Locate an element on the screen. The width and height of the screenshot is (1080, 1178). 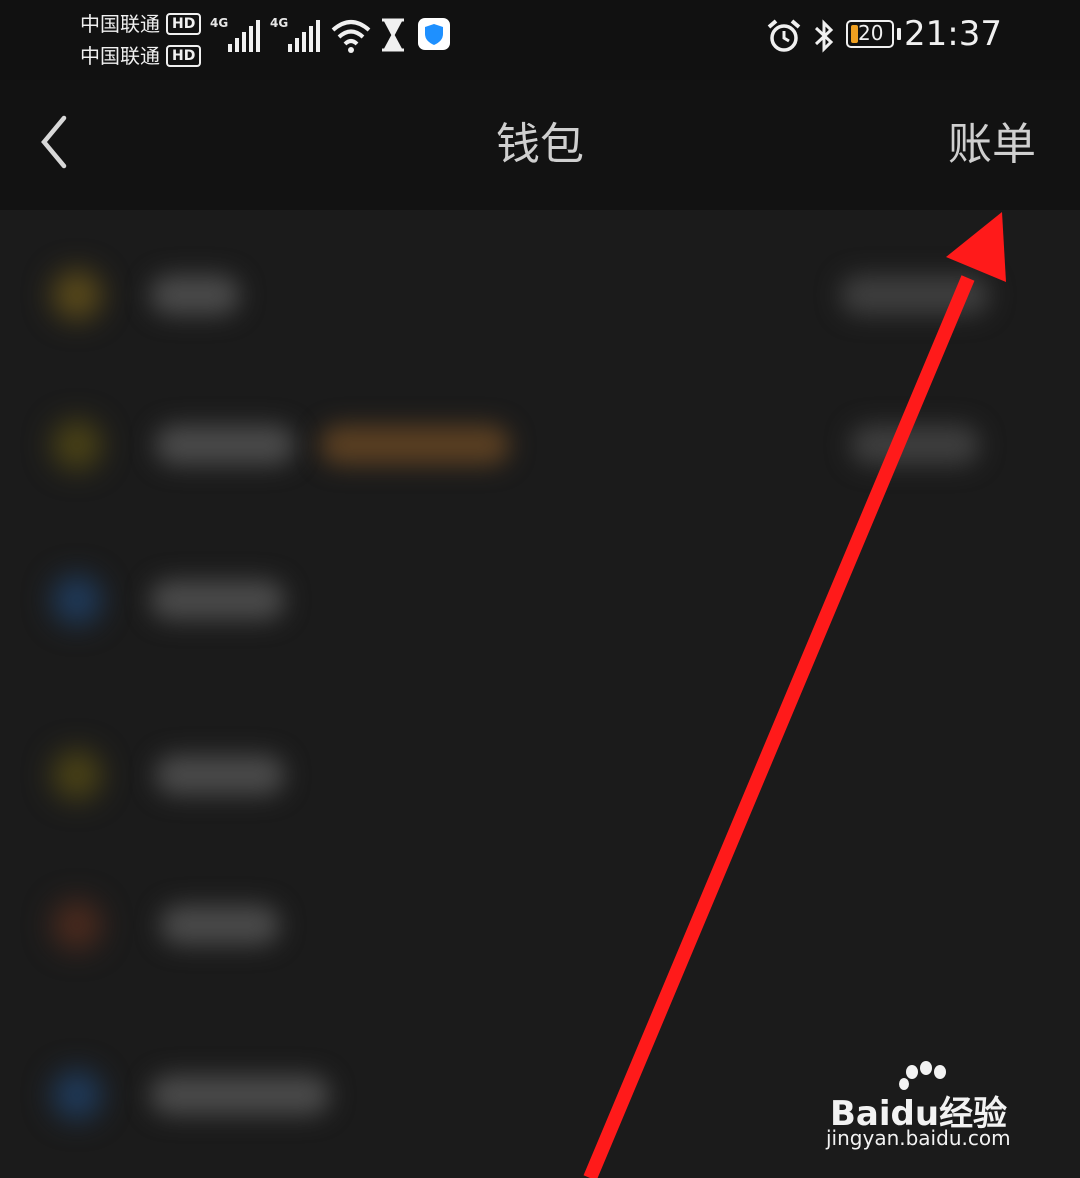
watermark-url: jingyan.baidu.com is located at coordinates (918, 1138).